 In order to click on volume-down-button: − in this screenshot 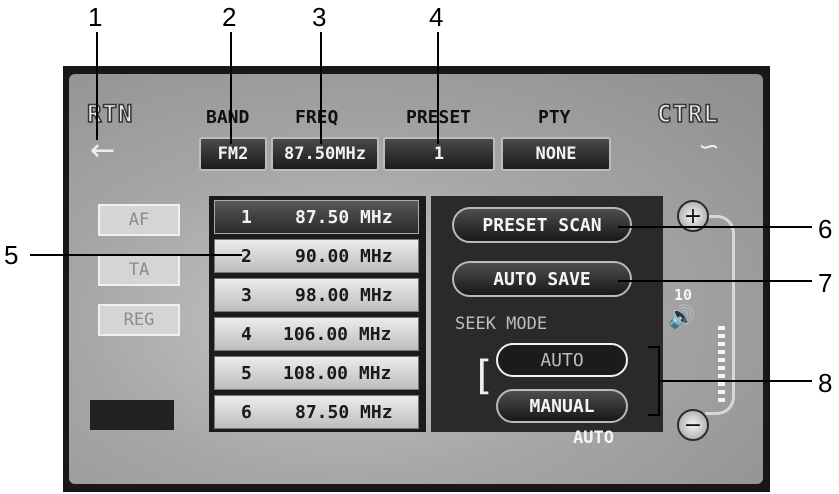, I will do `click(693, 425)`.